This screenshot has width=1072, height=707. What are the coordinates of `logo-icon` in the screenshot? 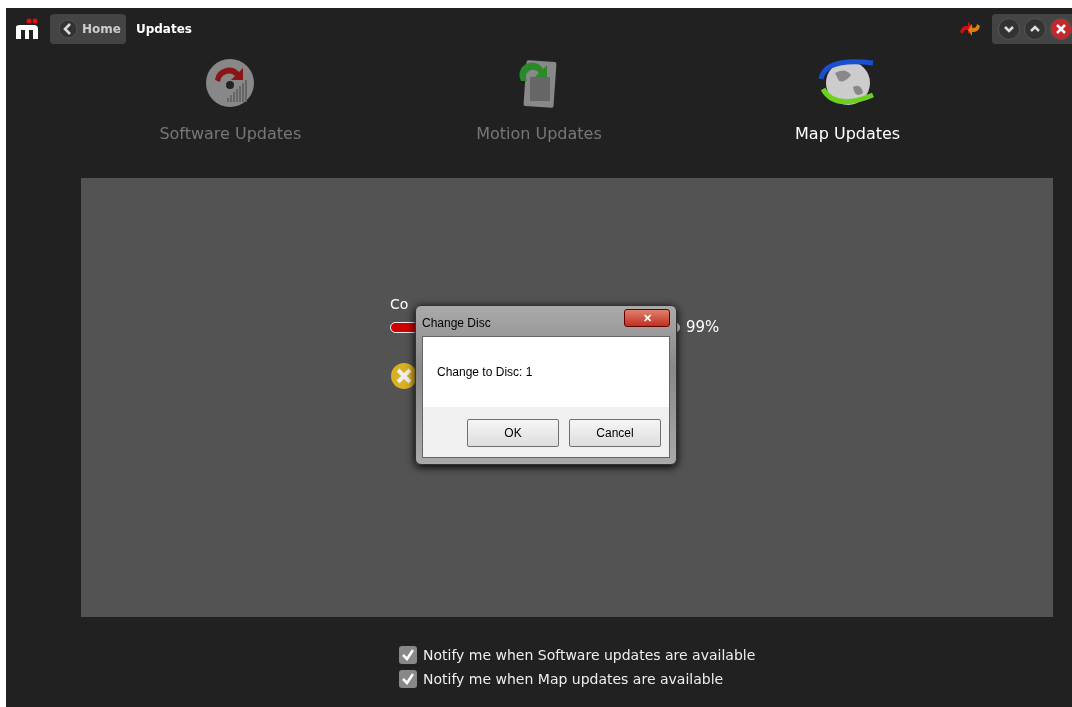 It's located at (27, 29).